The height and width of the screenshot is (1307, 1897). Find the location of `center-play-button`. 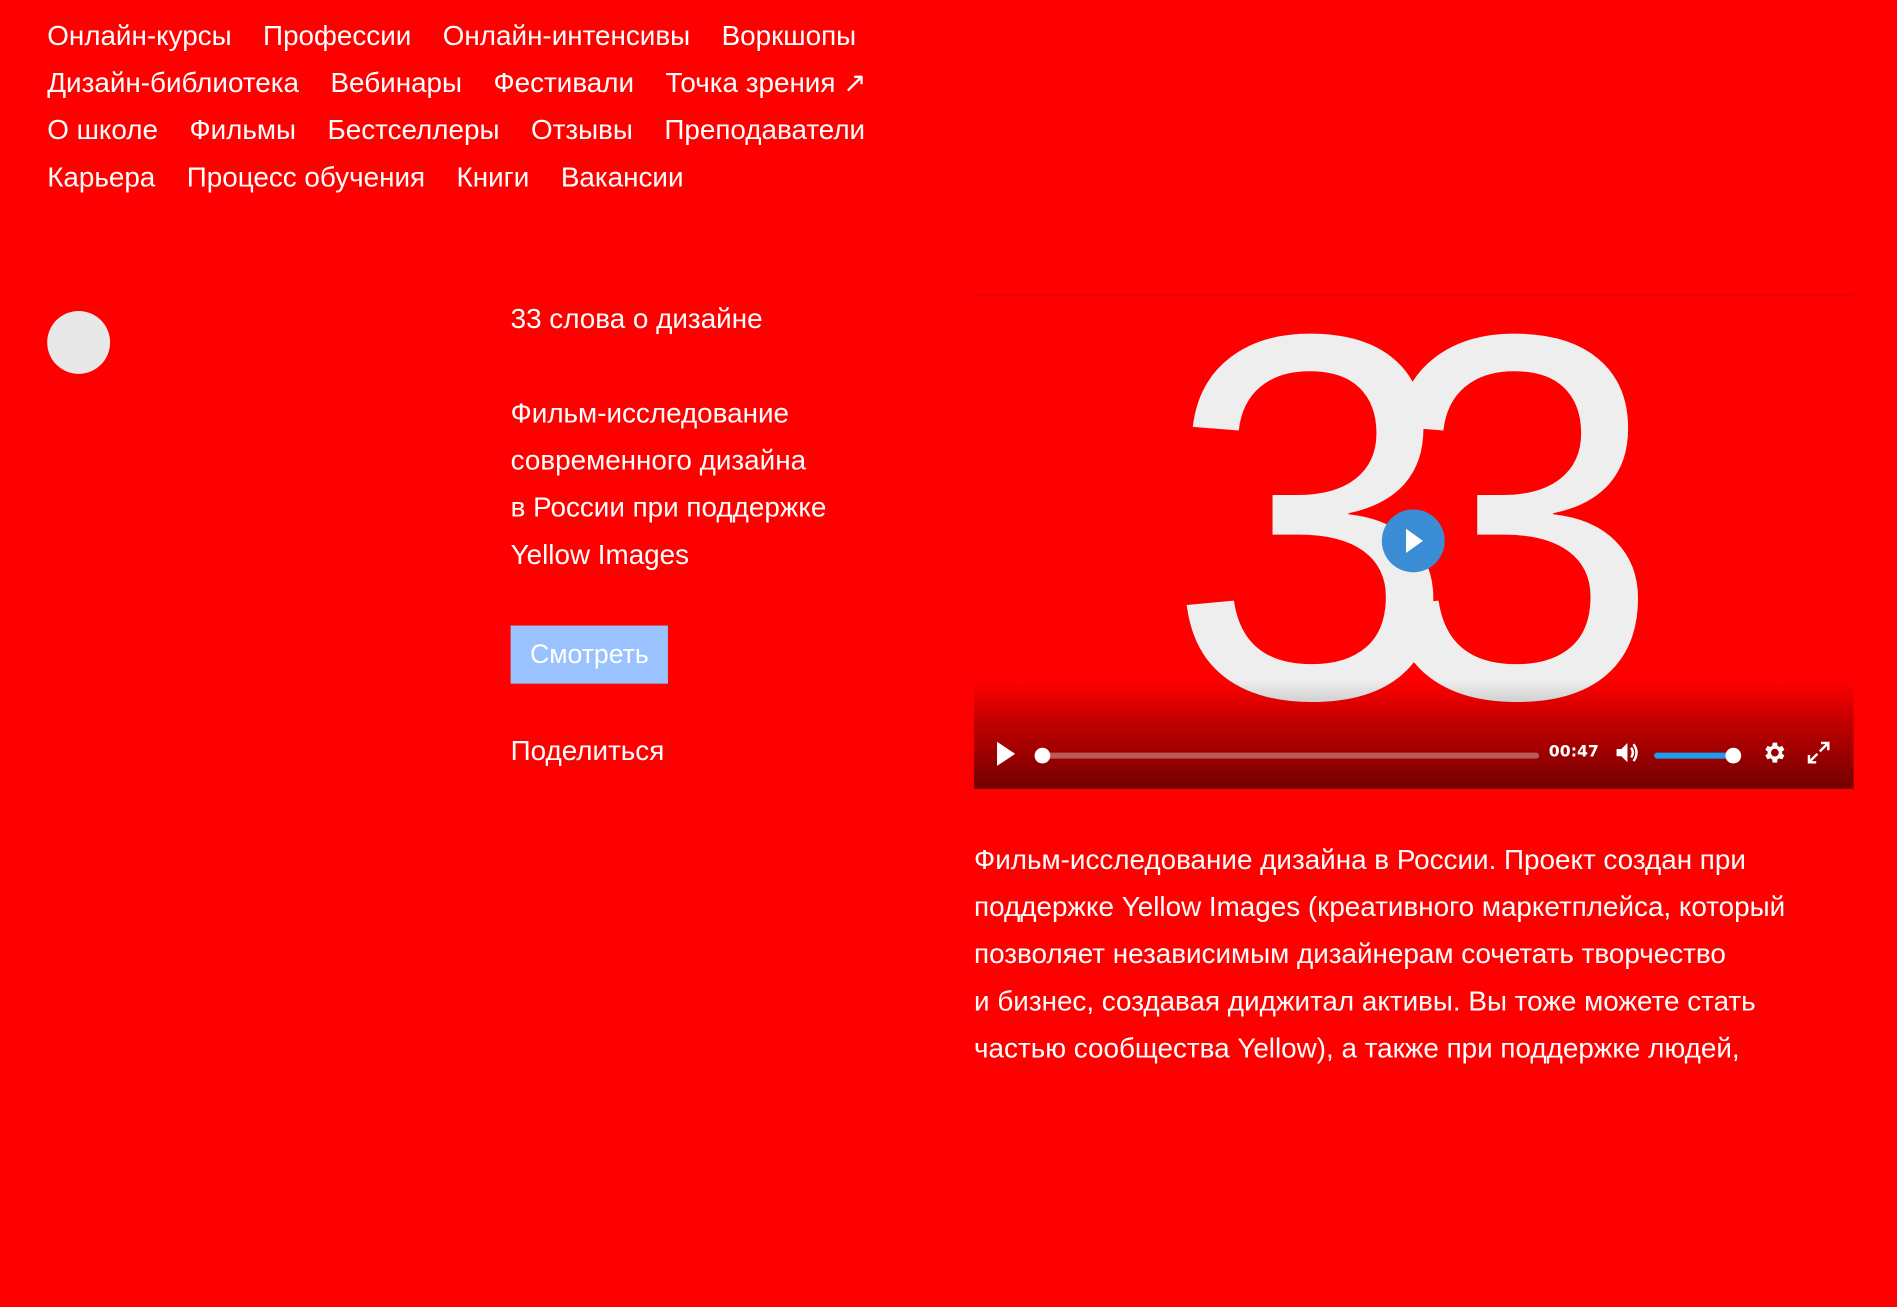

center-play-button is located at coordinates (1413, 541).